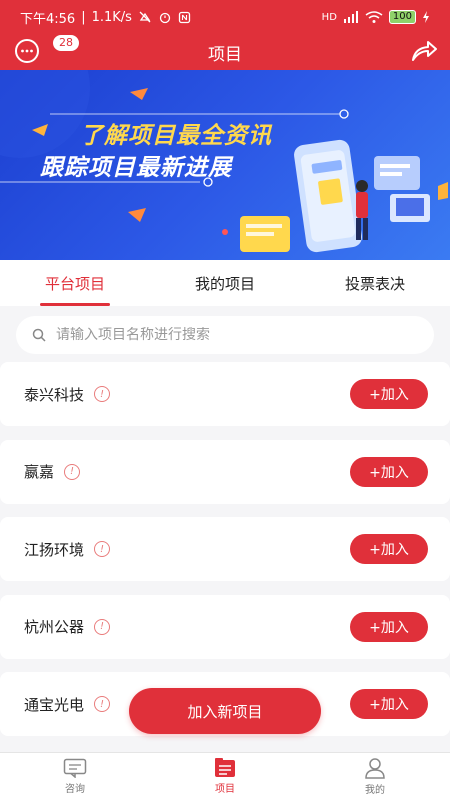  I want to click on battery-level: 100, so click(402, 17).